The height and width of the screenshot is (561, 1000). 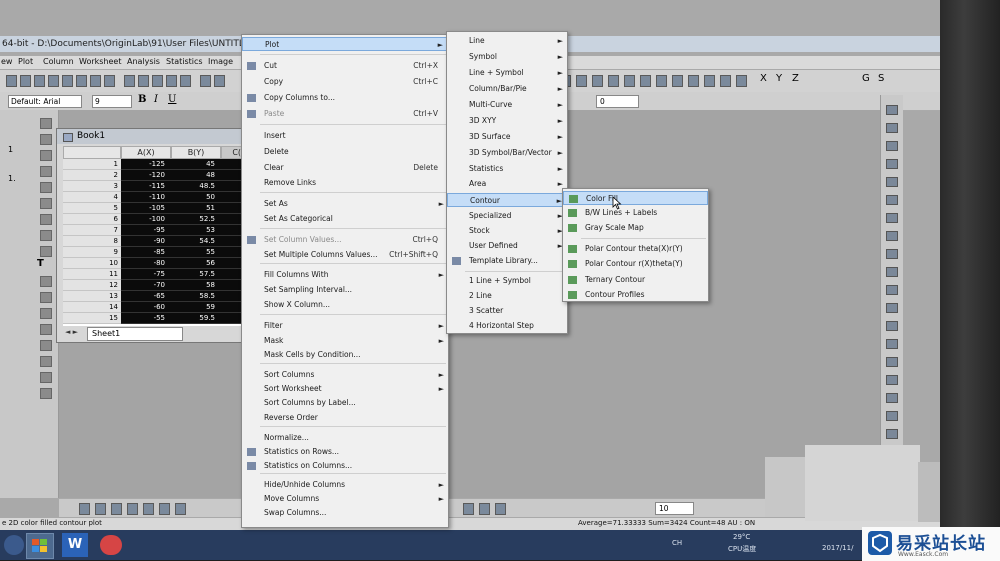 I want to click on cell-b: 54.5, so click(x=196, y=241).